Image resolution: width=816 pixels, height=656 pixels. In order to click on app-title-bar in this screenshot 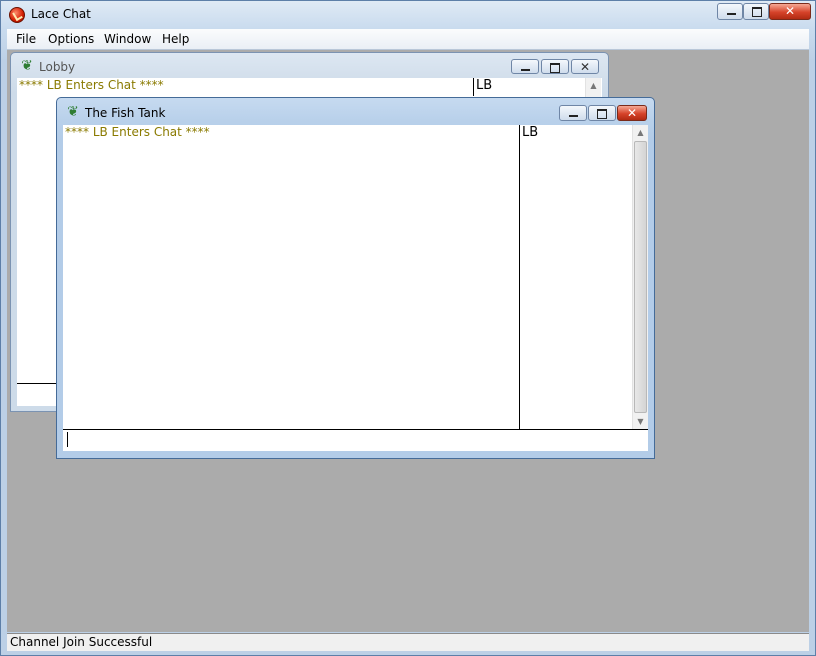, I will do `click(408, 15)`.